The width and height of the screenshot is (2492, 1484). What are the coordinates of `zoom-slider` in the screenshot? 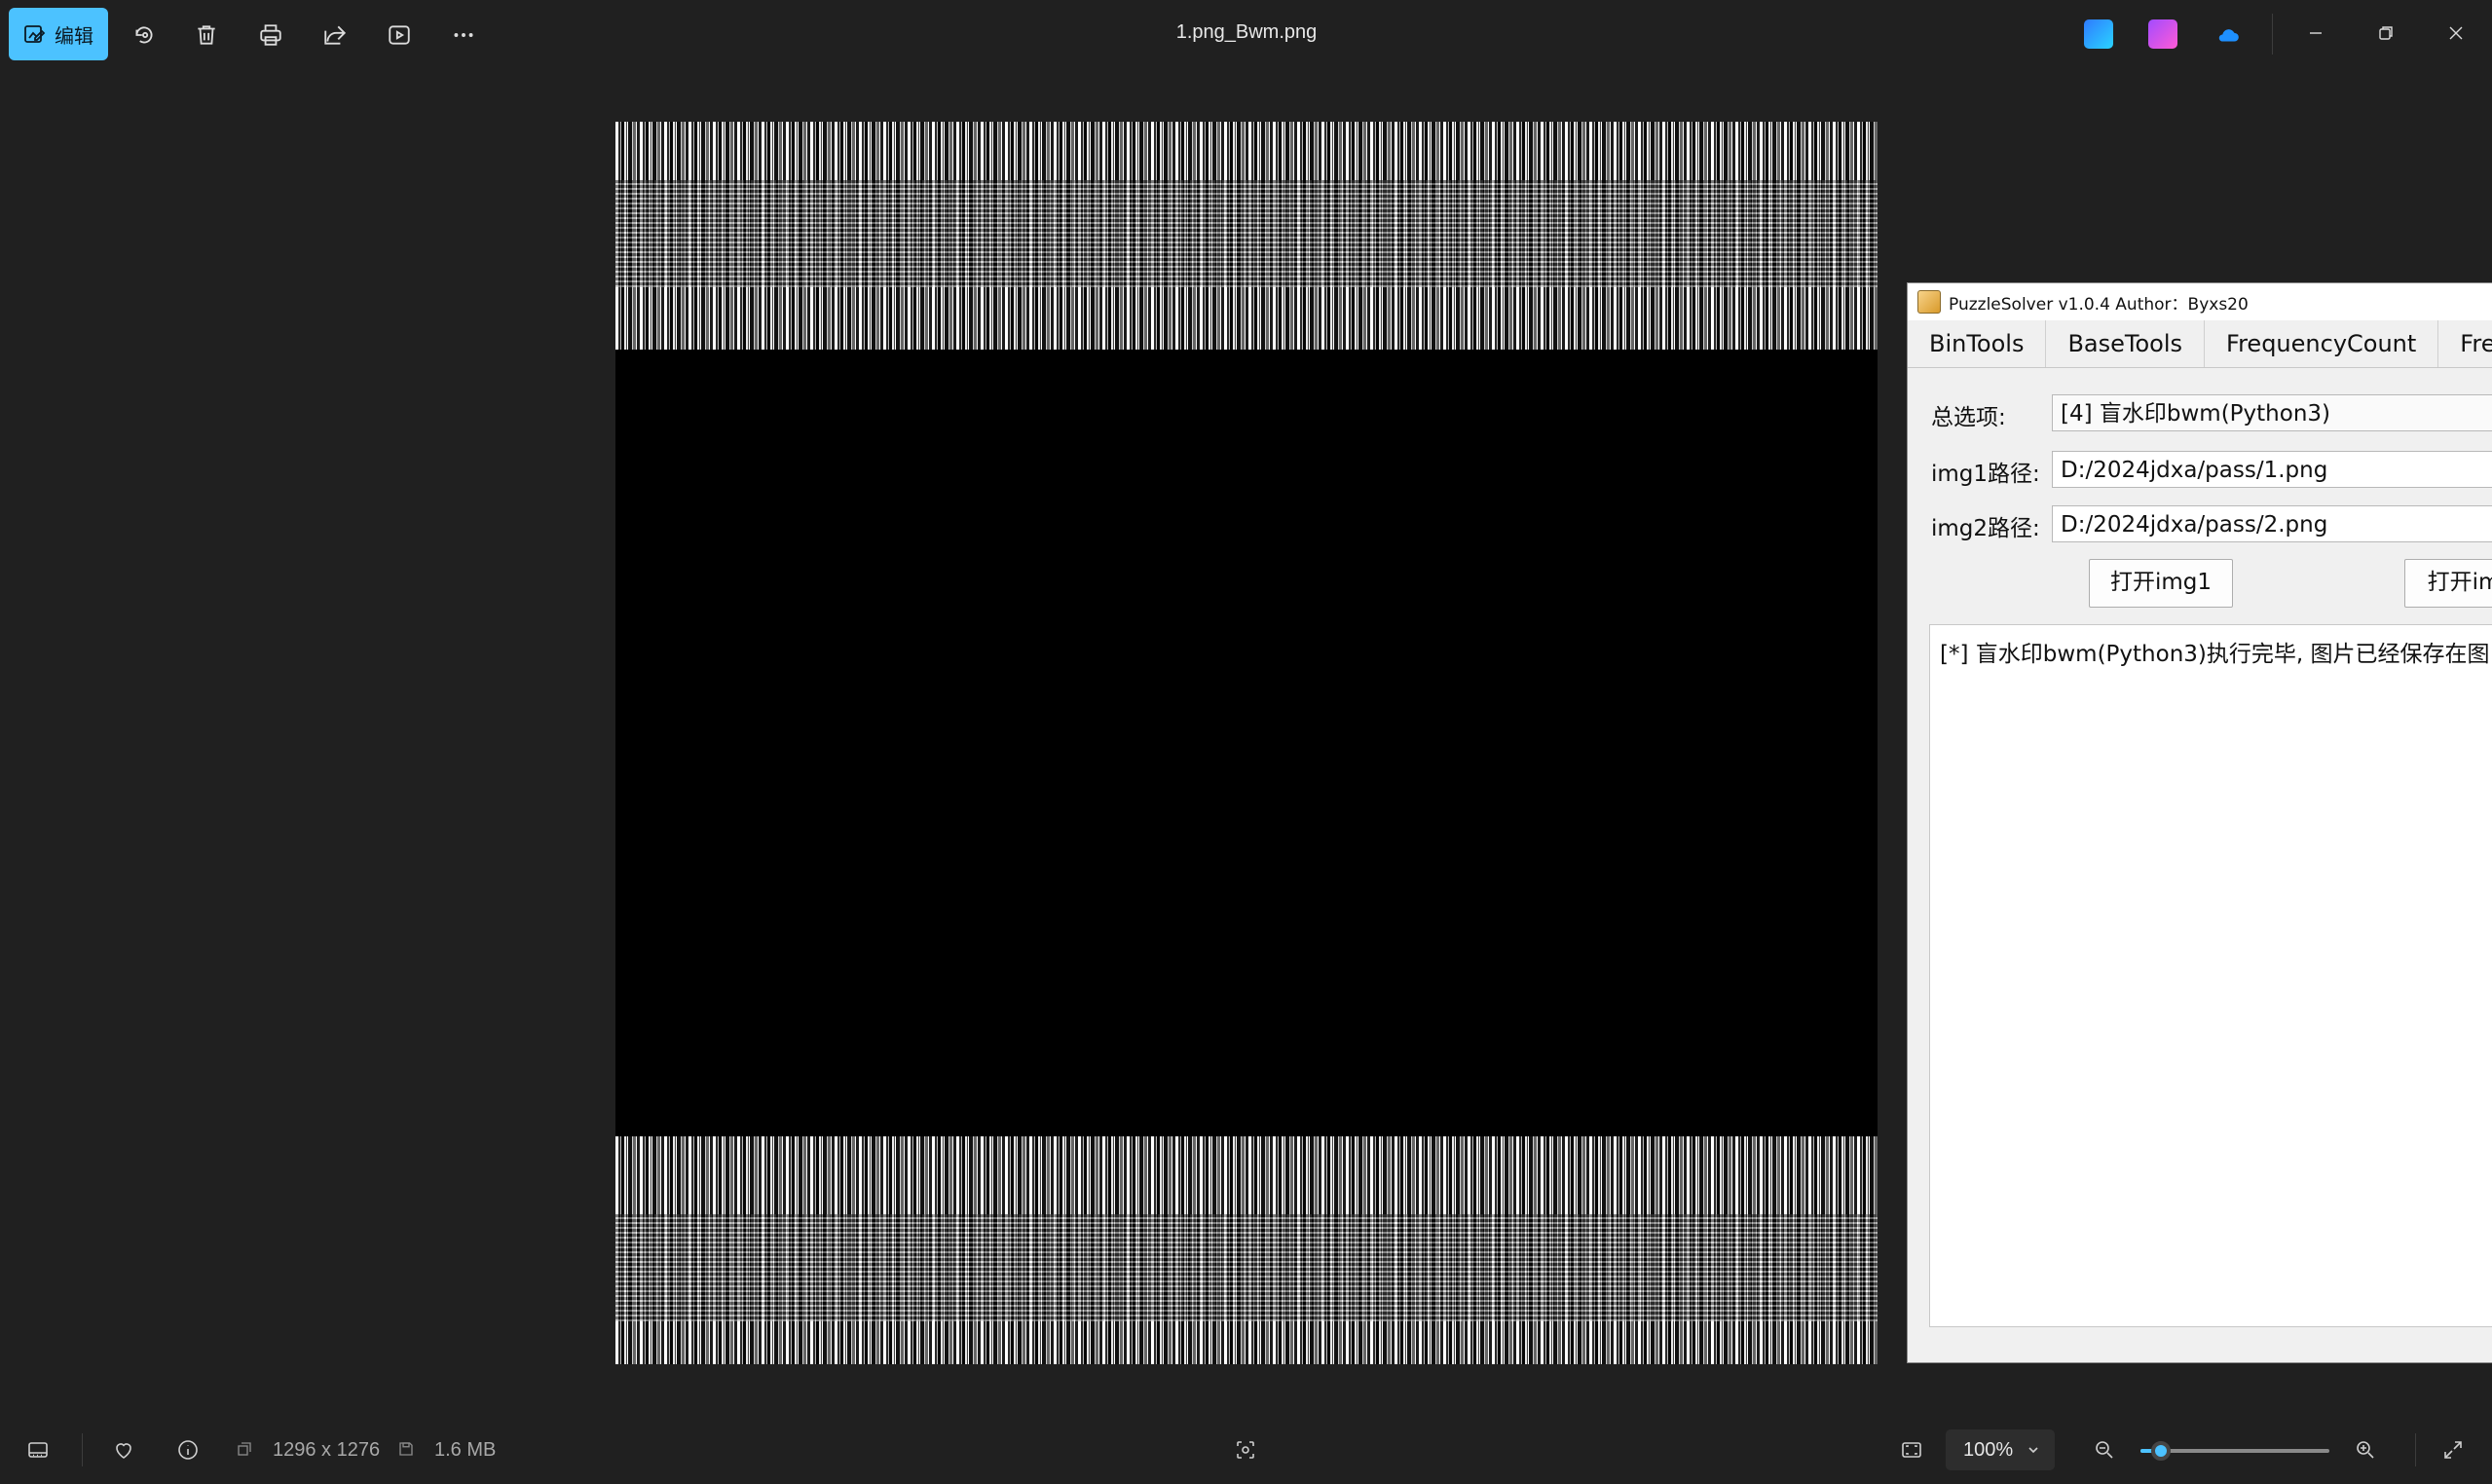 It's located at (2234, 1451).